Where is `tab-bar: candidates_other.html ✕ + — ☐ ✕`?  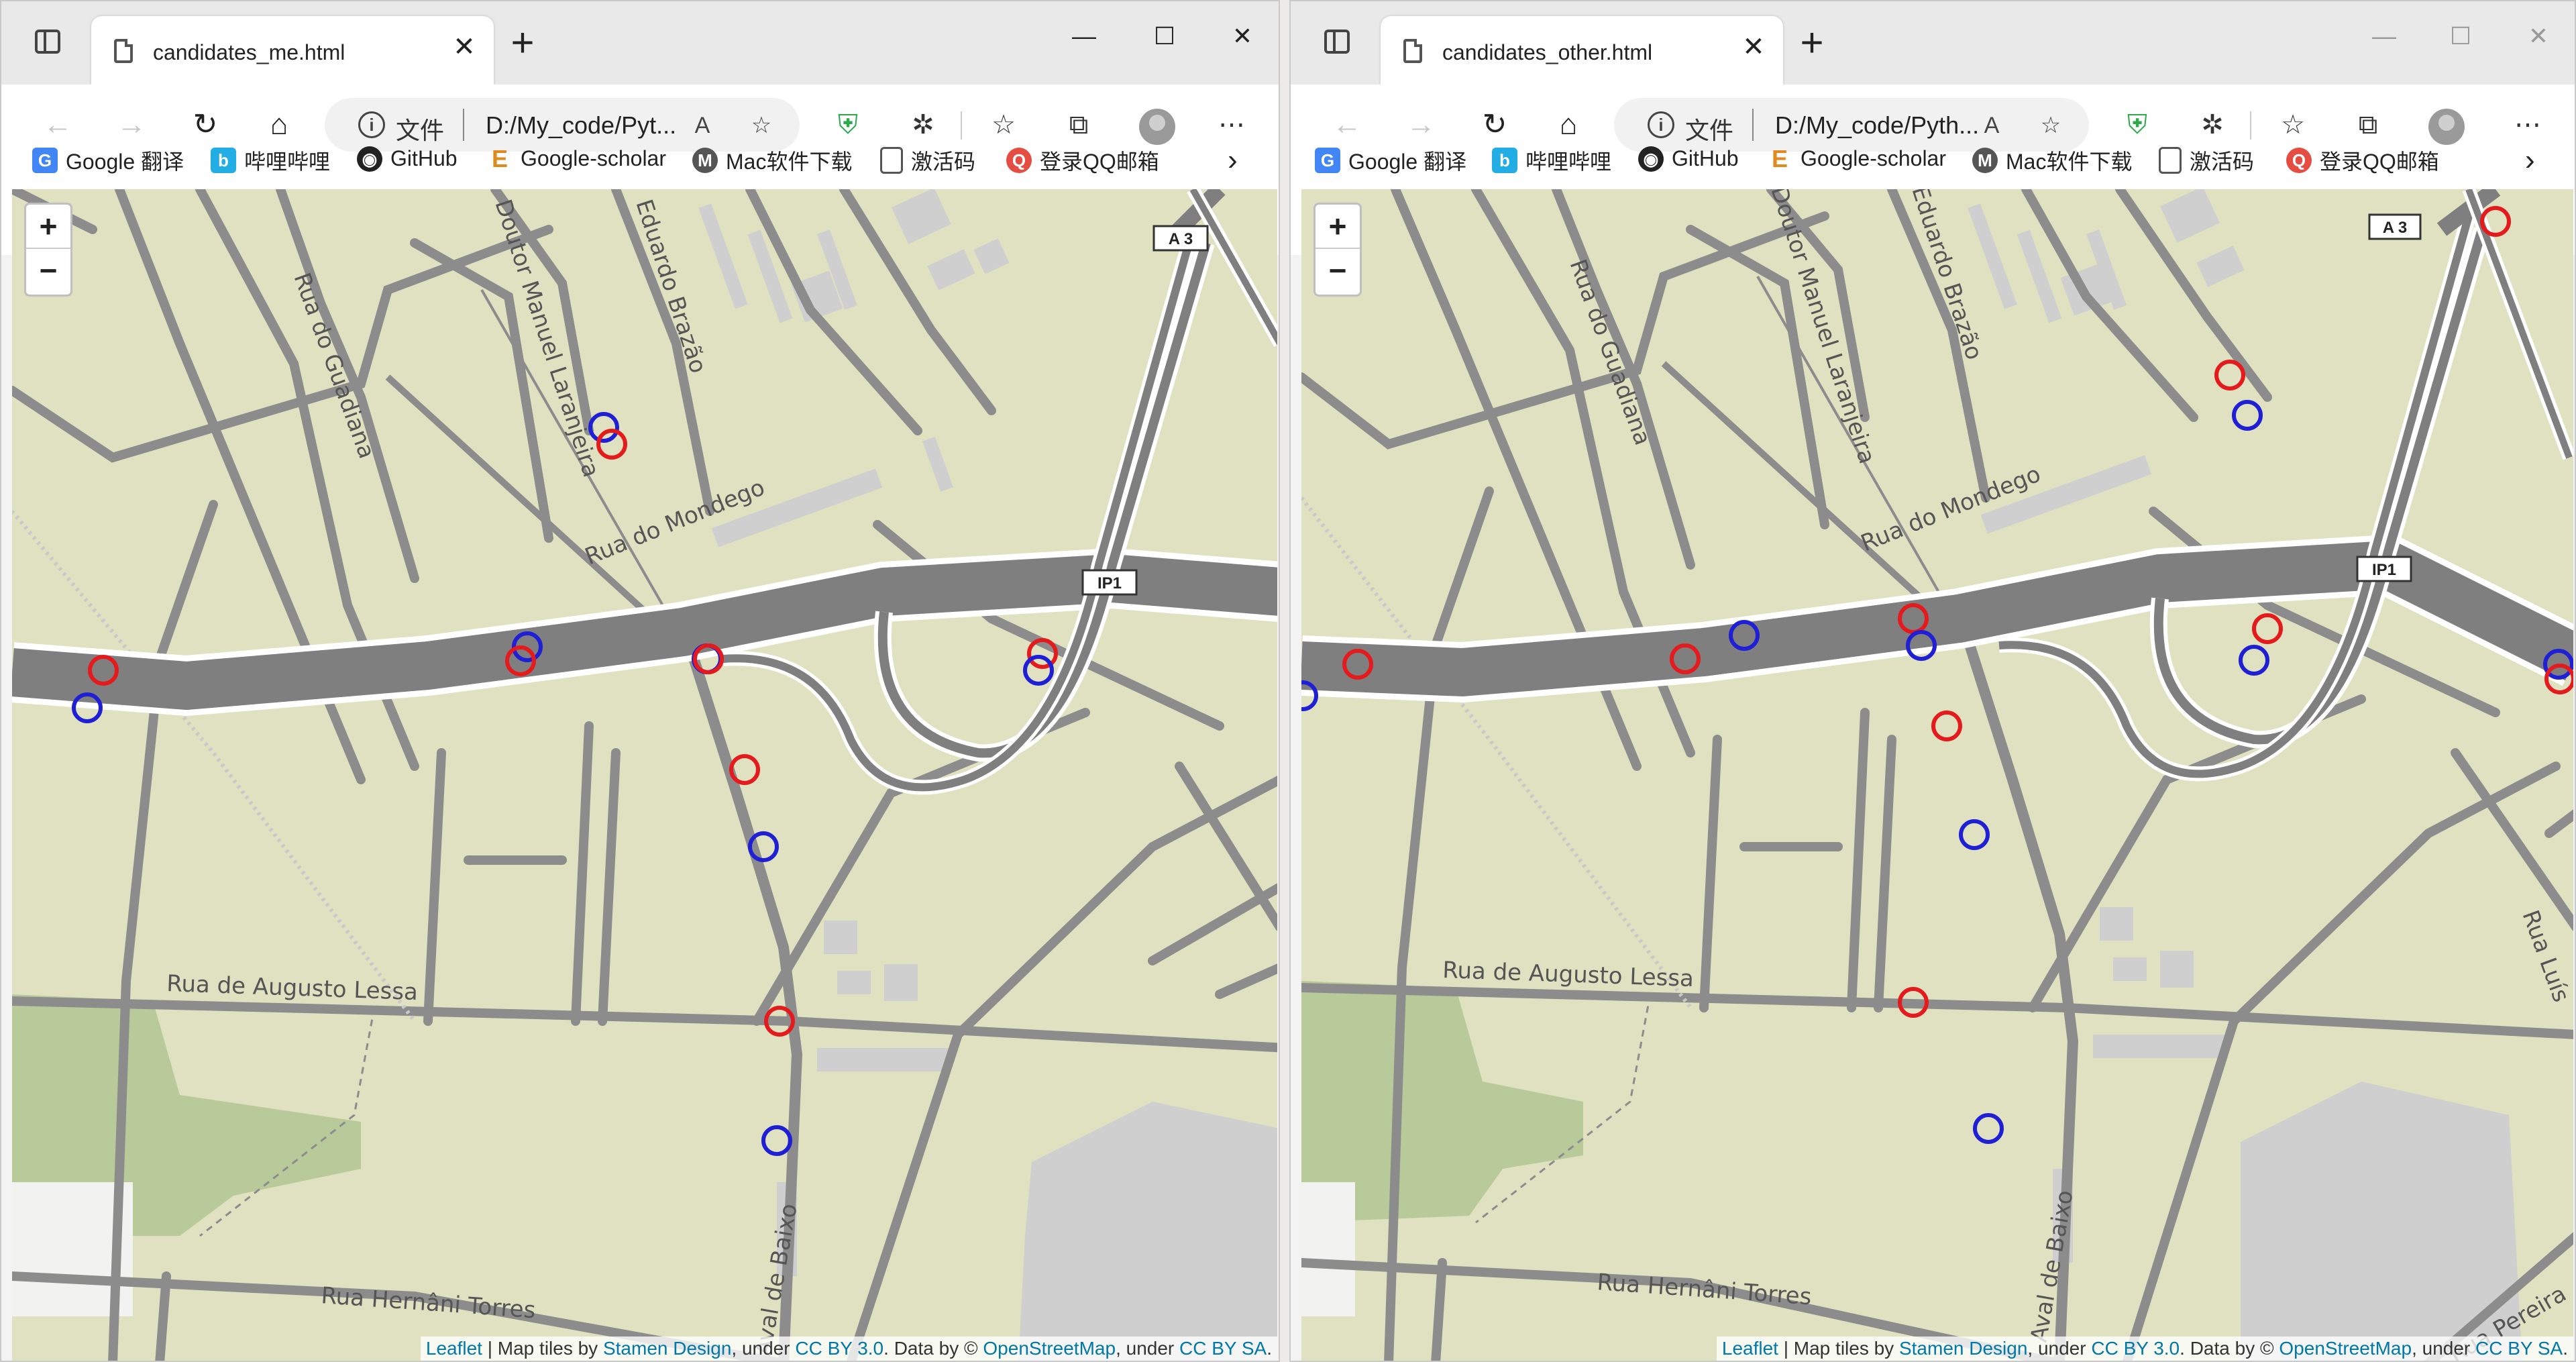 tab-bar: candidates_other.html ✕ + — ☐ ✕ is located at coordinates (1933, 43).